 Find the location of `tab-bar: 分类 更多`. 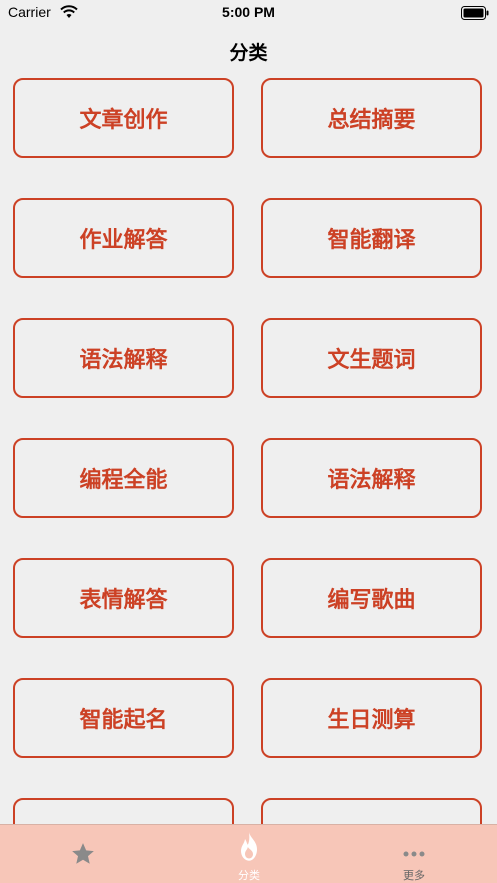

tab-bar: 分类 更多 is located at coordinates (248, 853).